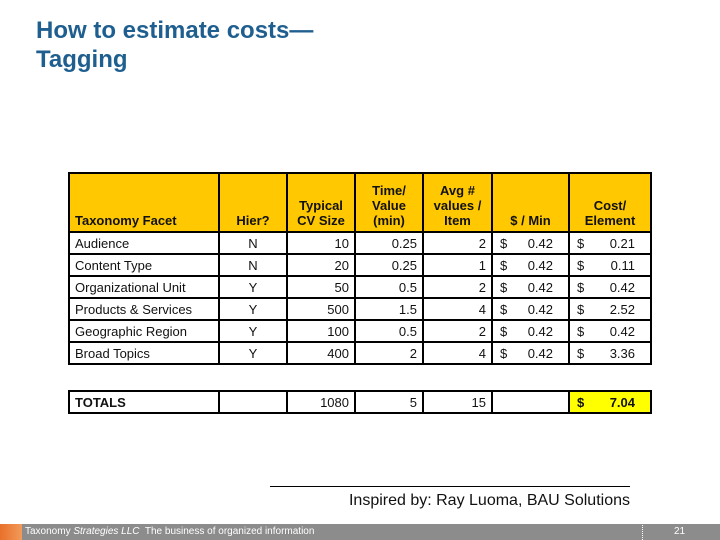 Image resolution: width=720 pixels, height=540 pixels. I want to click on totals-cost-value: 7.04, so click(622, 402).